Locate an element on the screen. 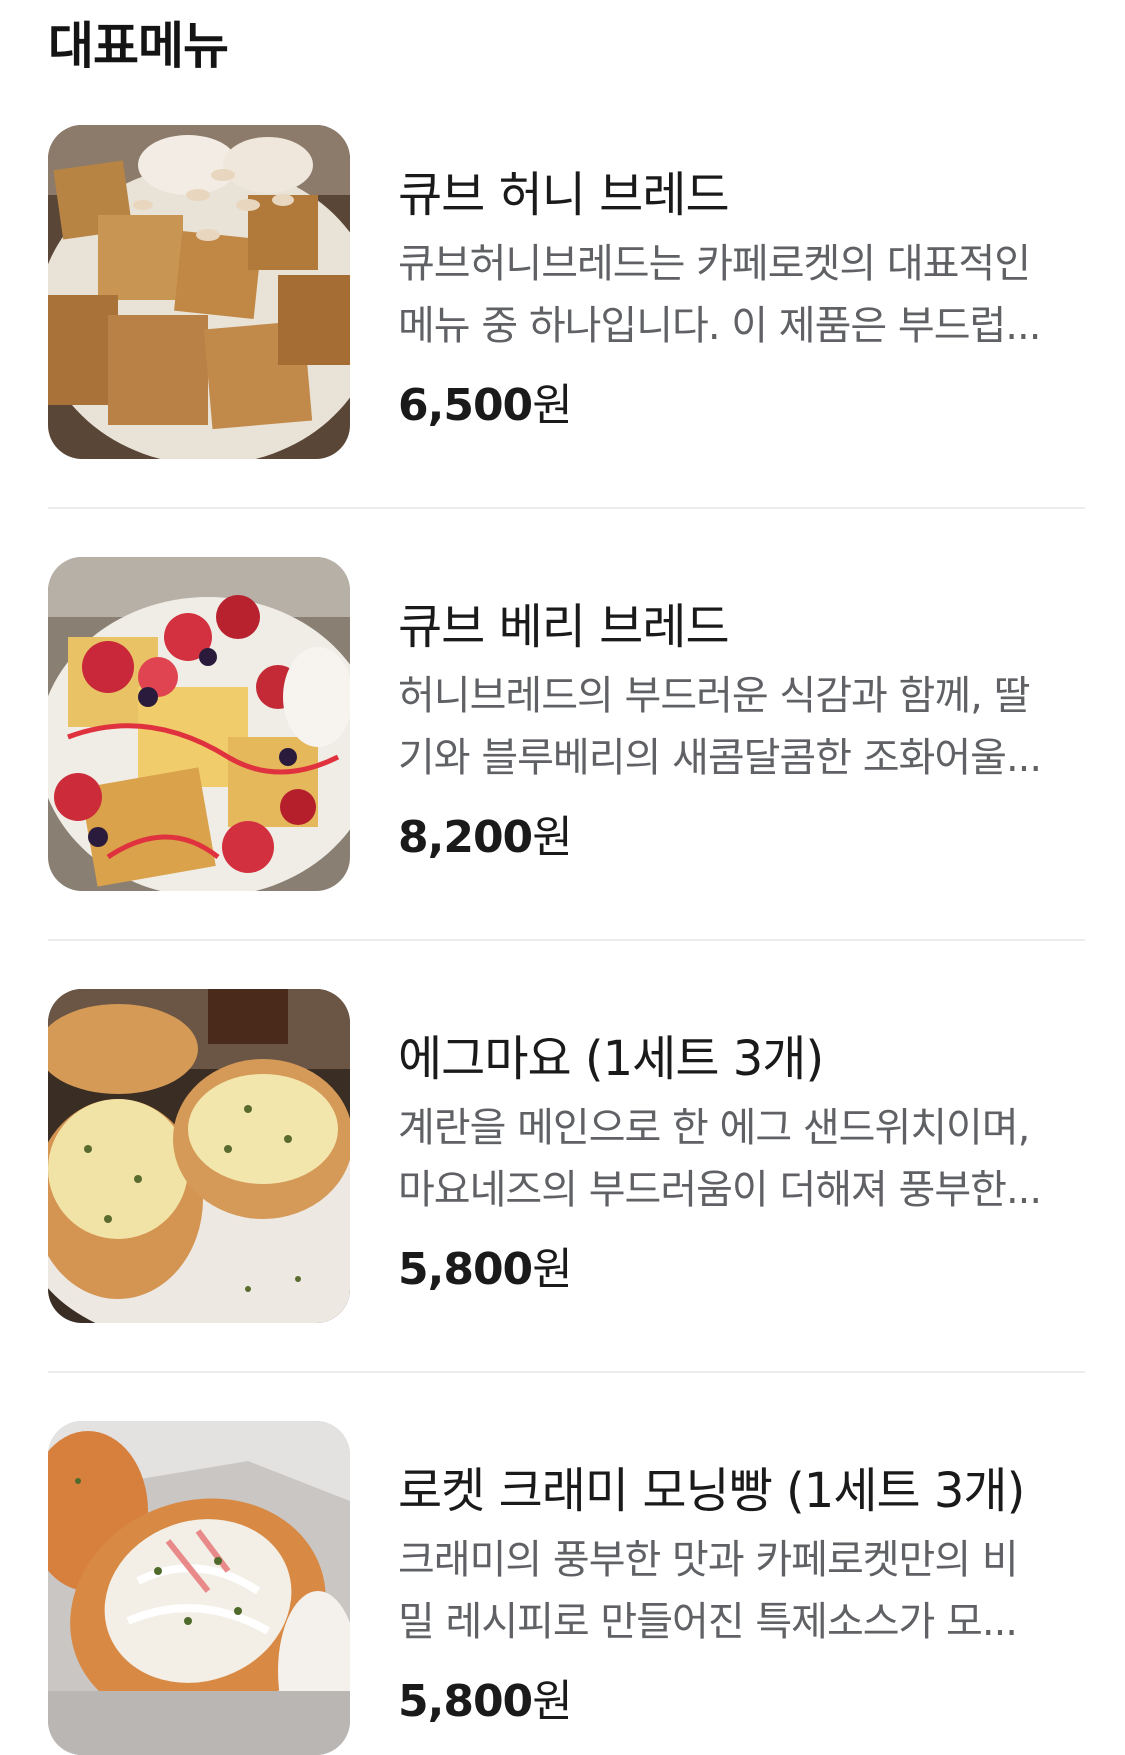 This screenshot has width=1125, height=1755. menu-item-price: 8,200원 is located at coordinates (485, 833).